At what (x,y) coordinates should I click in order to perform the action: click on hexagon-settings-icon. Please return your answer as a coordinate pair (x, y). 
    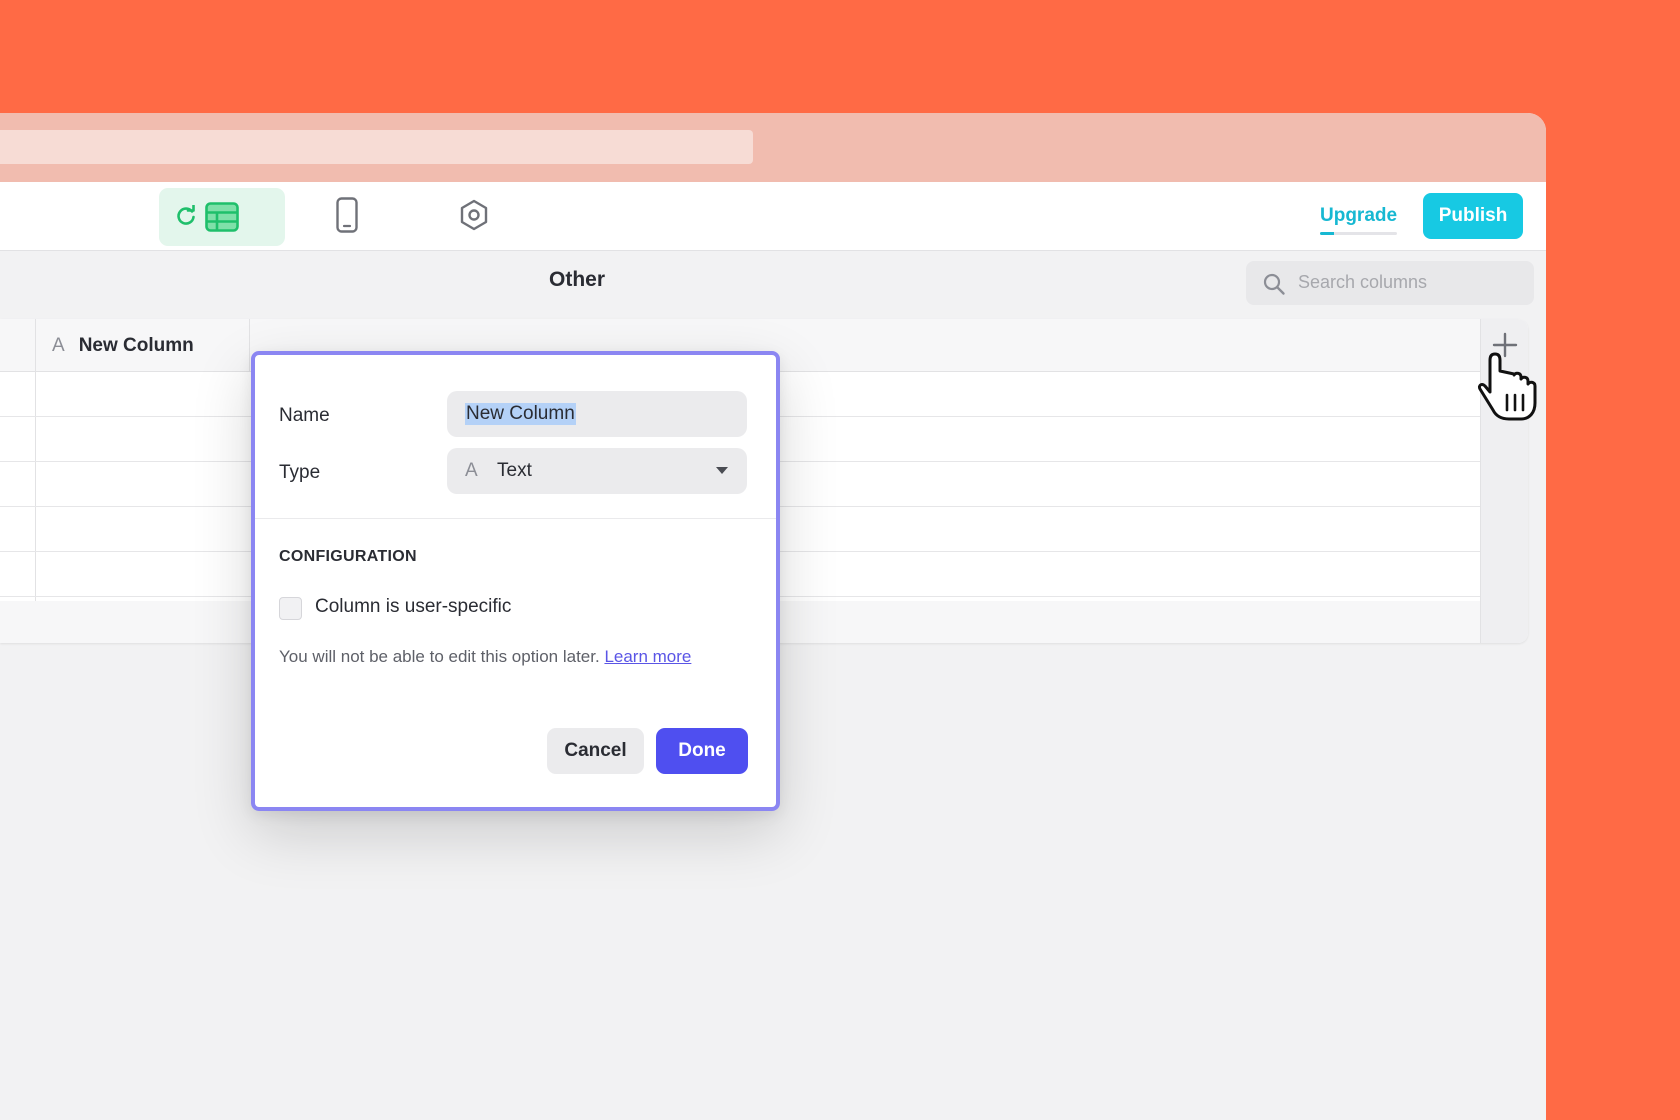
    Looking at the image, I should click on (474, 215).